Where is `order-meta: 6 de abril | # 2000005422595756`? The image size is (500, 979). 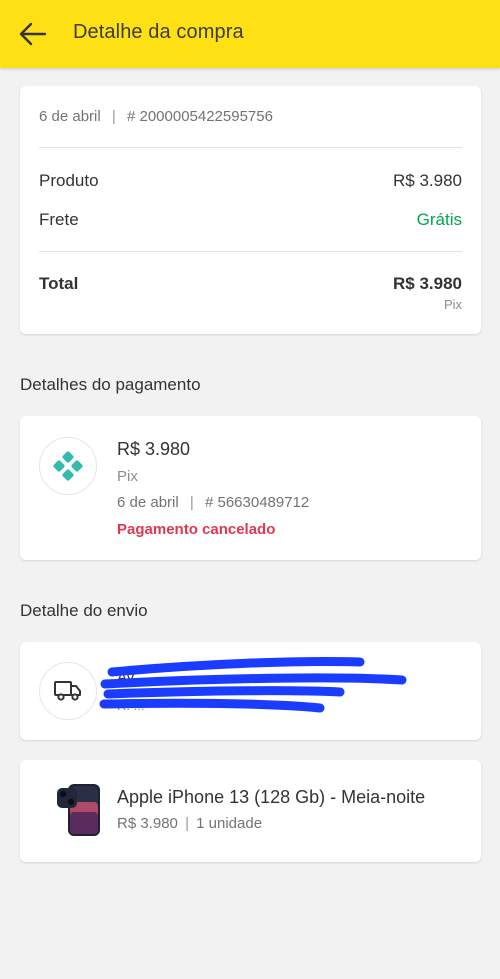 order-meta: 6 de abril | # 2000005422595756 is located at coordinates (156, 116).